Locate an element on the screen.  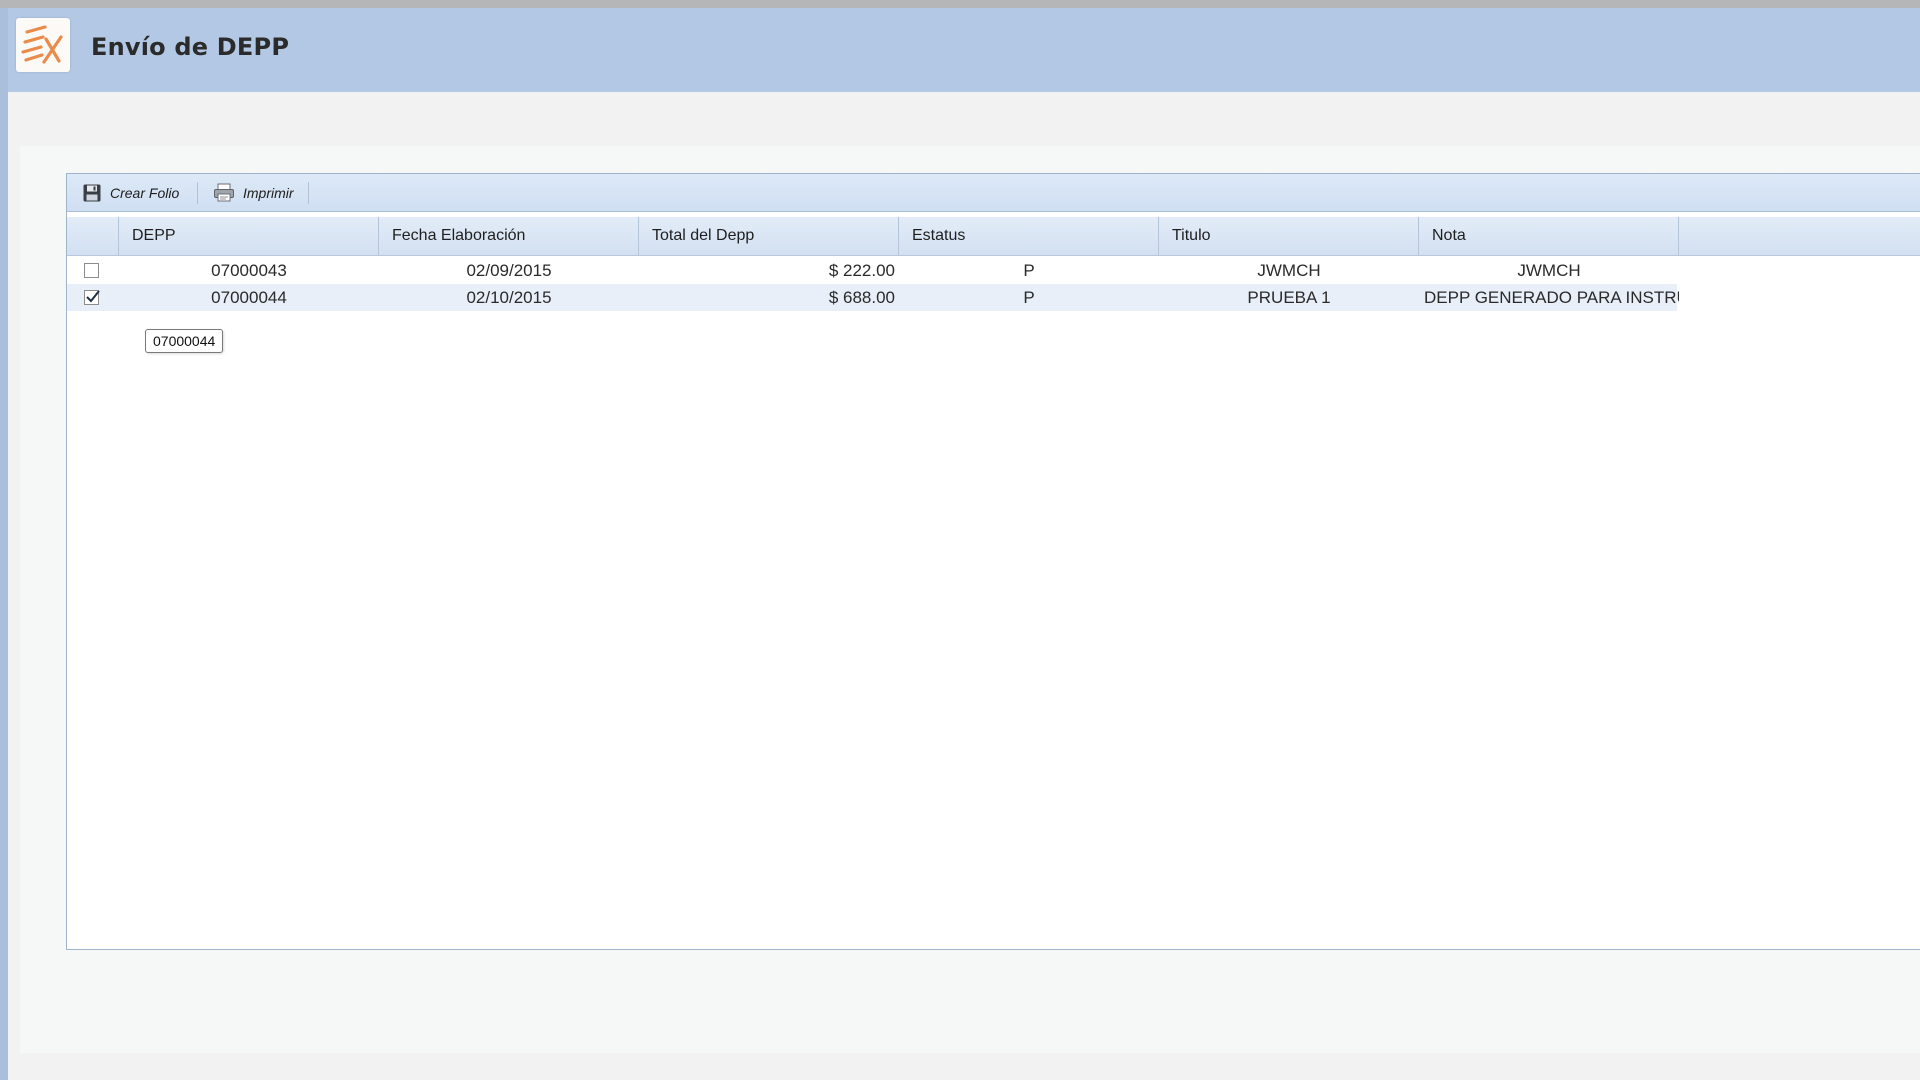
page-title: Envío de DEPP is located at coordinates (190, 47).